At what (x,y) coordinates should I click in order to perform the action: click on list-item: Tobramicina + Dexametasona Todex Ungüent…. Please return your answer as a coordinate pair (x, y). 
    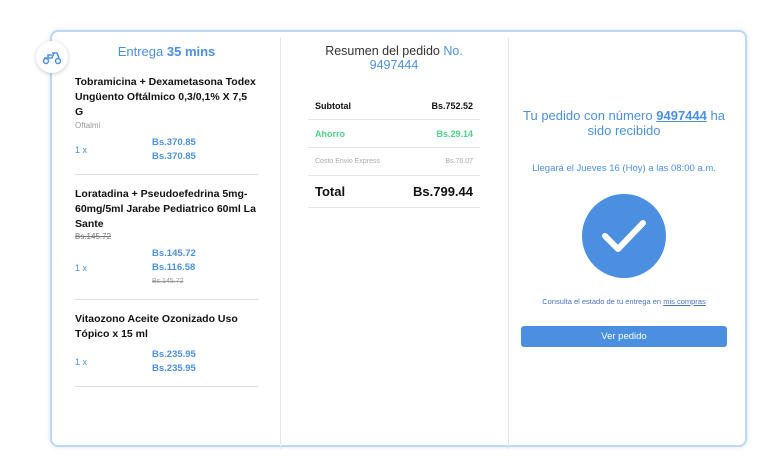
    Looking at the image, I should click on (166, 125).